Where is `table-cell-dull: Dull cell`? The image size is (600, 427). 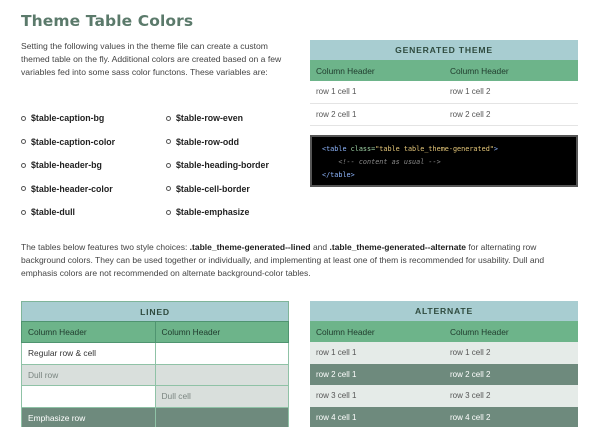 table-cell-dull: Dull cell is located at coordinates (221, 396).